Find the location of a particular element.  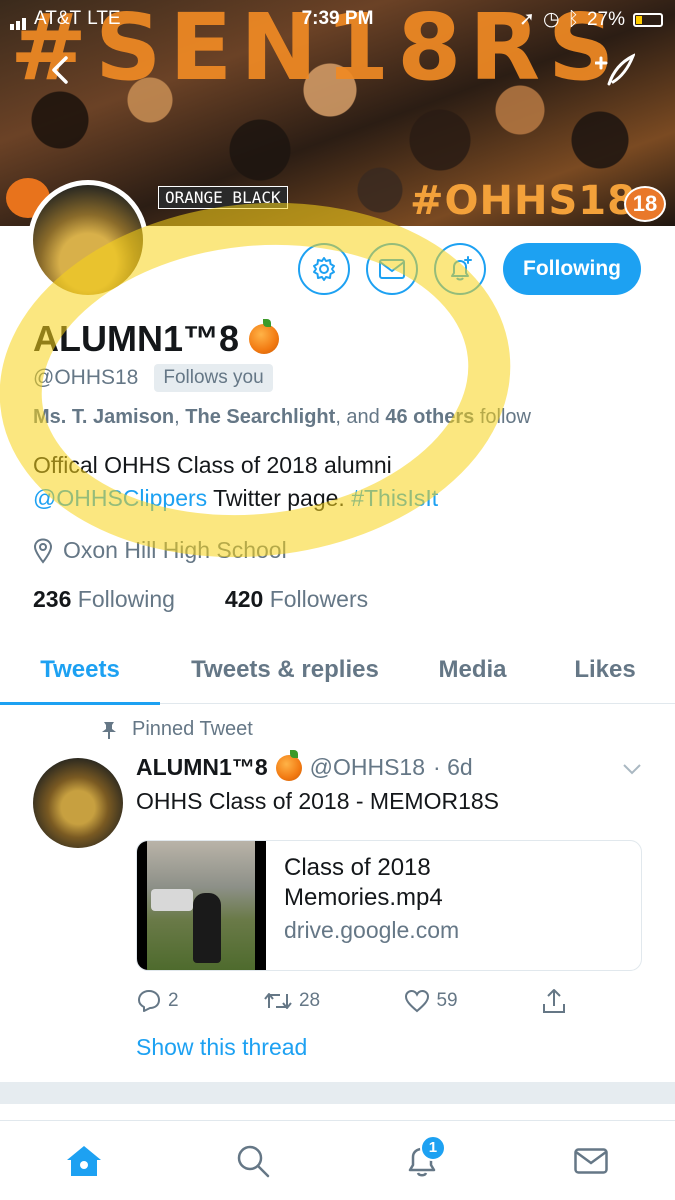

share-icon is located at coordinates (553, 1001).